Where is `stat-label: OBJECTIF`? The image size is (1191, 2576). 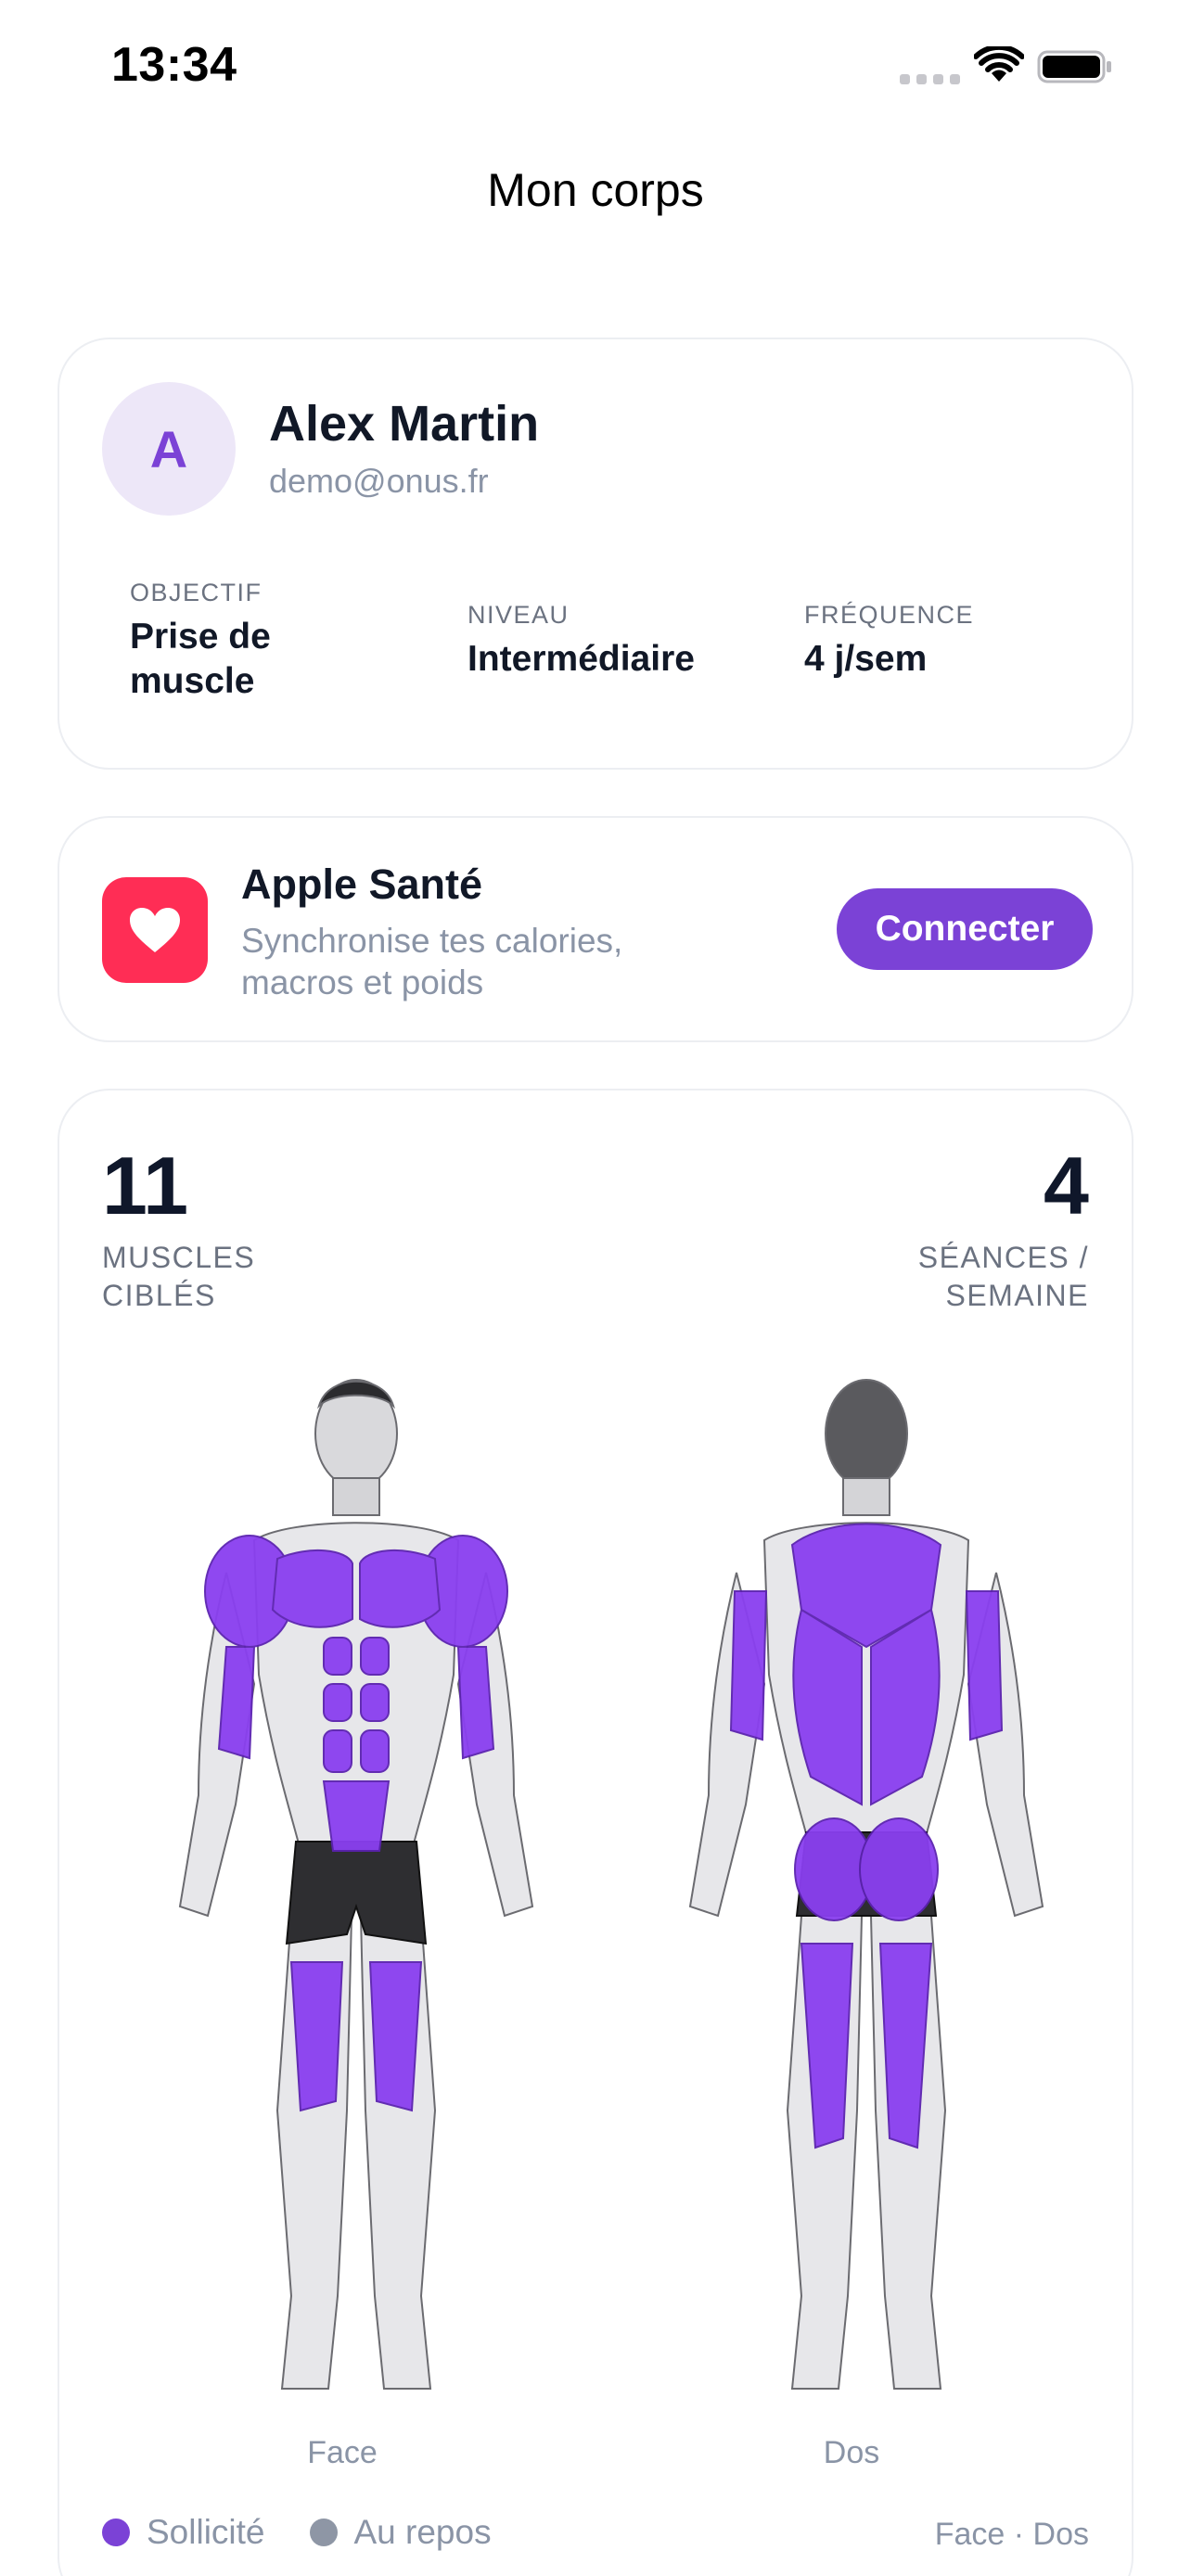
stat-label: OBJECTIF is located at coordinates (196, 592).